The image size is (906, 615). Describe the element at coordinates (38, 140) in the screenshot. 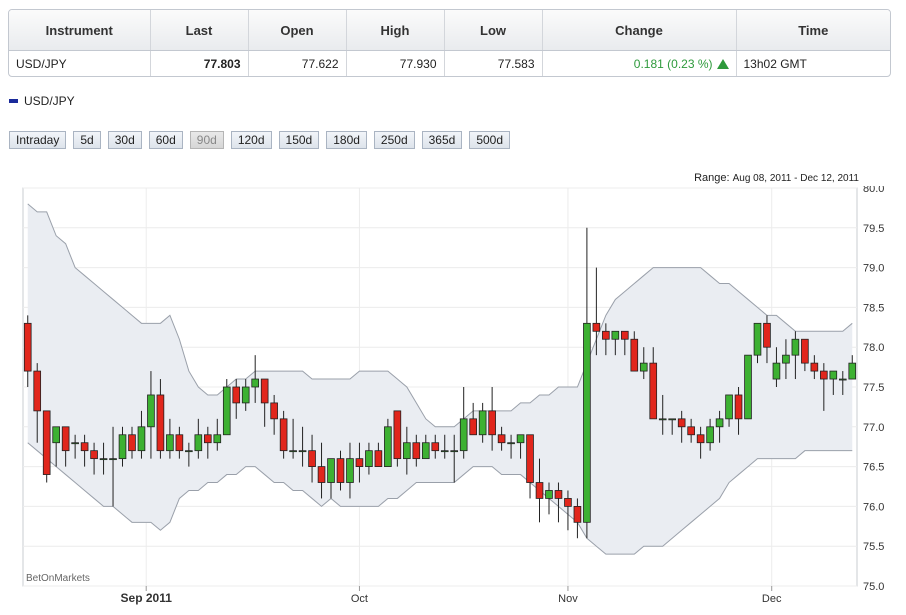

I see `range-button-intraday: Intraday` at that location.